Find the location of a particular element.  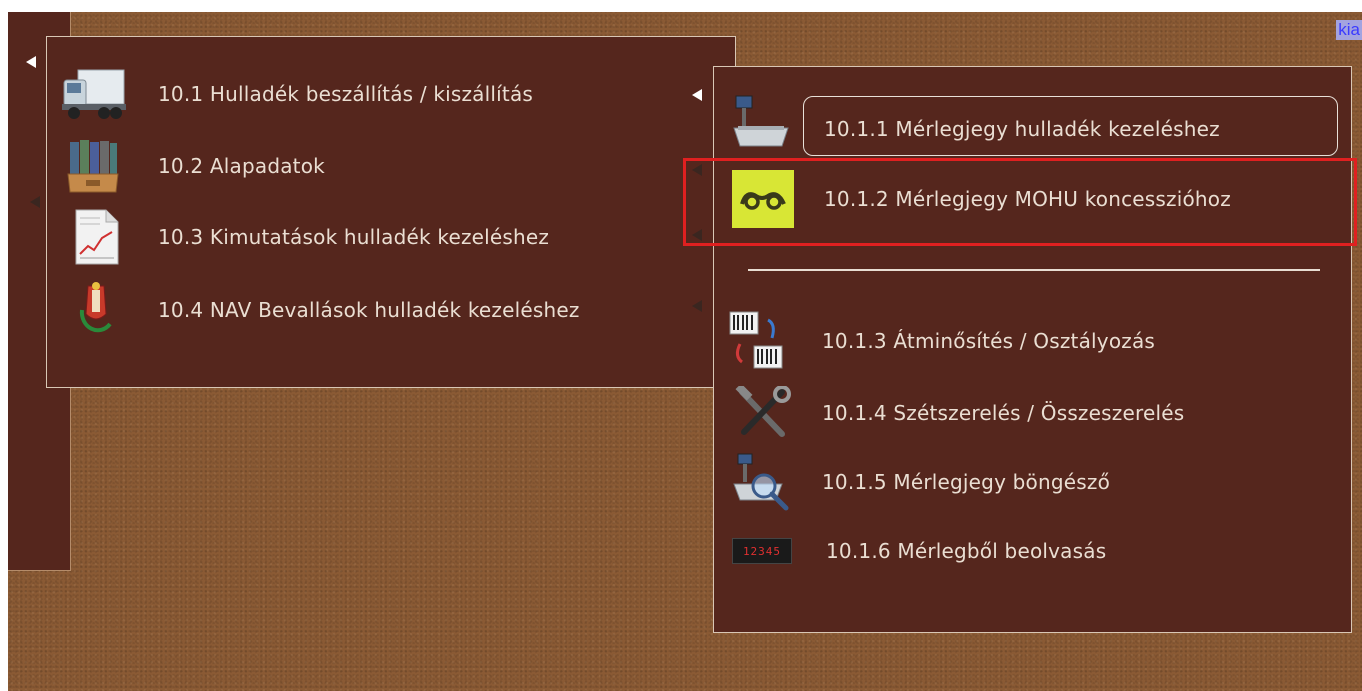

menu-item-hulladek-beszallitas: 10.1 Hulladék beszállítás / kiszállítás is located at coordinates (296, 94).